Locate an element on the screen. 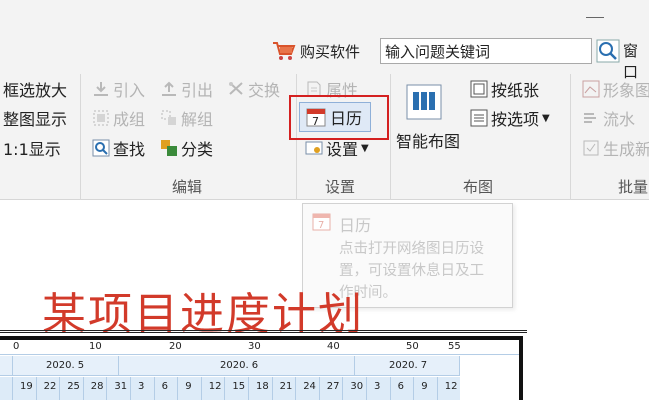 The height and width of the screenshot is (400, 649). ruler-tick-label: 40 is located at coordinates (333, 346).